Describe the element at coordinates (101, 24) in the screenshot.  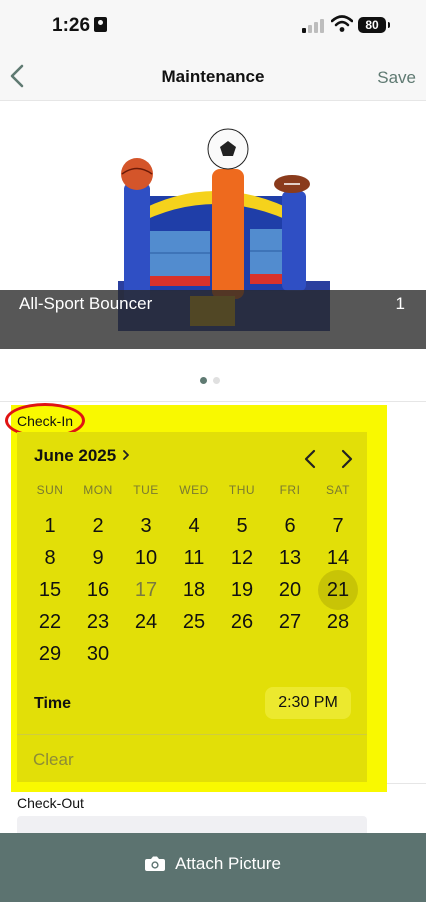
I see `sim-card-icon` at that location.